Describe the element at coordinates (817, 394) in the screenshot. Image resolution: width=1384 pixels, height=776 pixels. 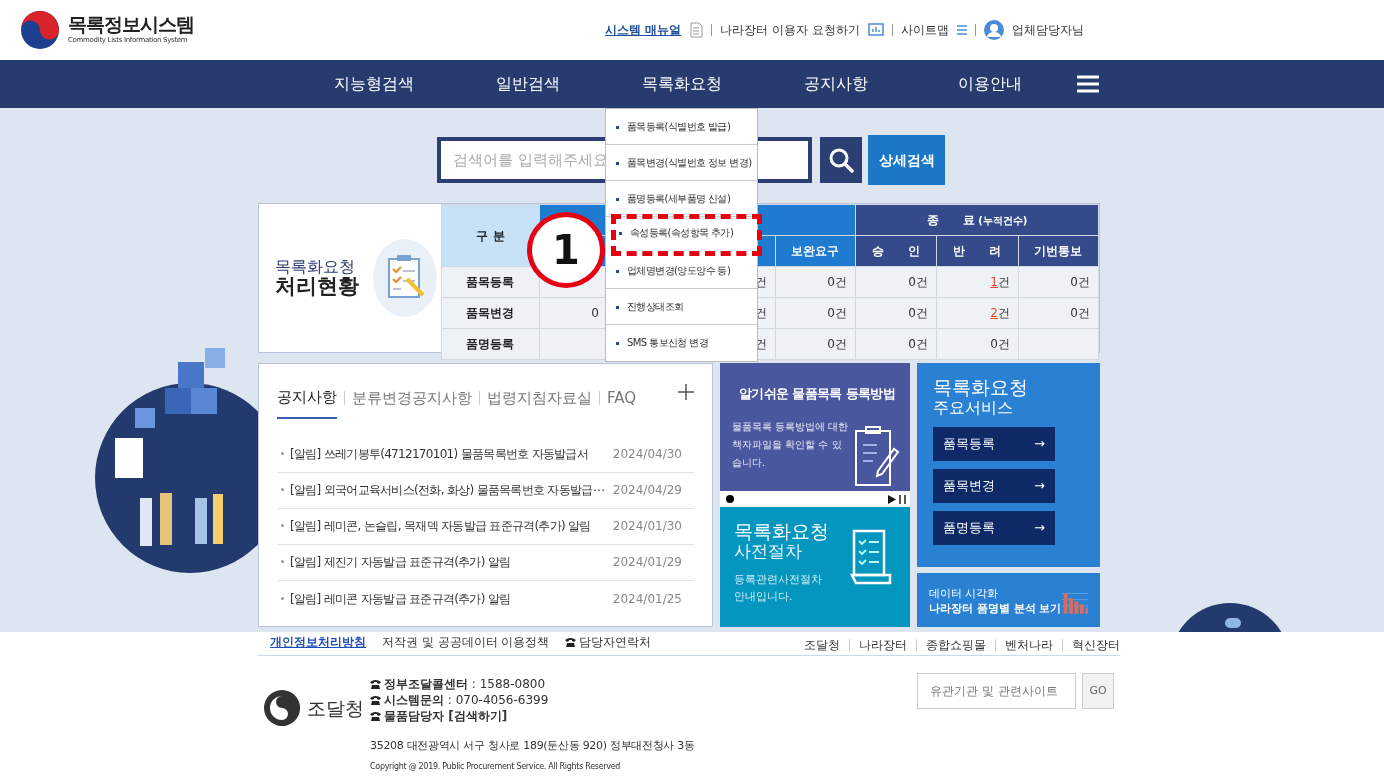
I see `guide-card-title: 알기쉬운 물품목록 등록방법` at that location.